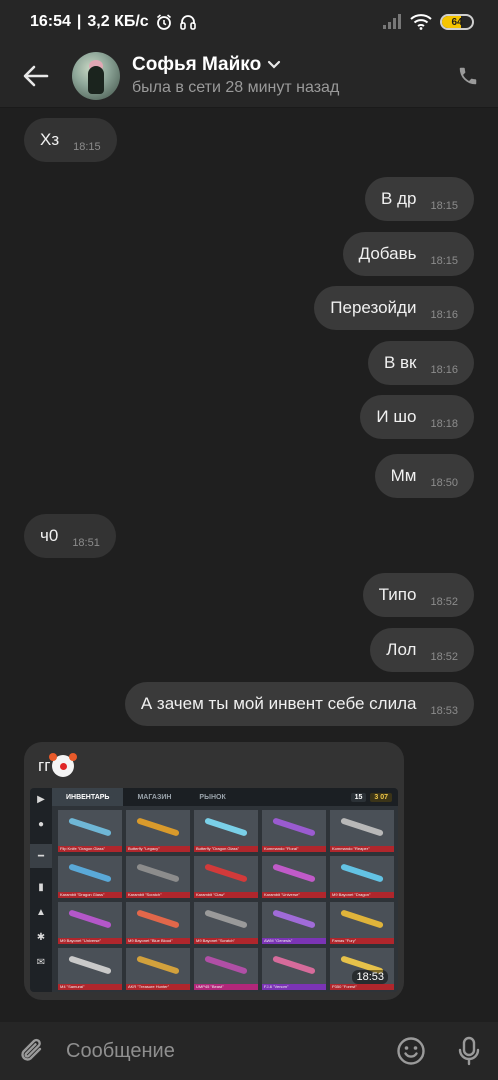 This screenshot has height=1080, width=498. I want to click on avatar, so click(96, 75).